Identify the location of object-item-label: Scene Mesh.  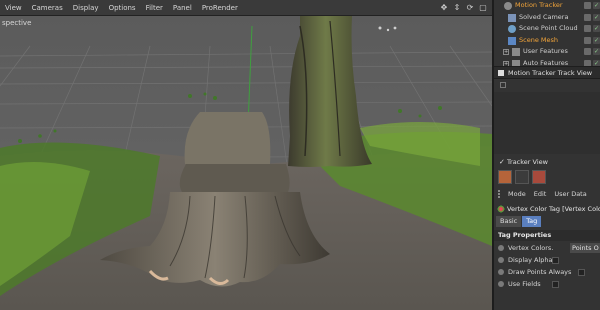
(538, 39).